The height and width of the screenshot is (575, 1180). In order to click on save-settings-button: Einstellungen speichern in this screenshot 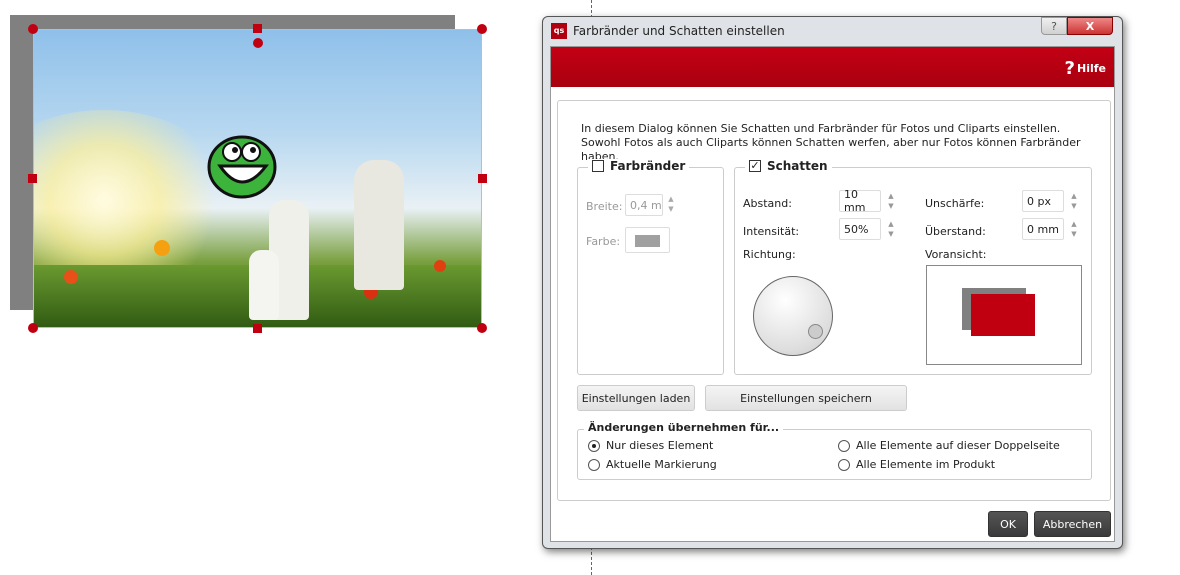, I will do `click(806, 398)`.